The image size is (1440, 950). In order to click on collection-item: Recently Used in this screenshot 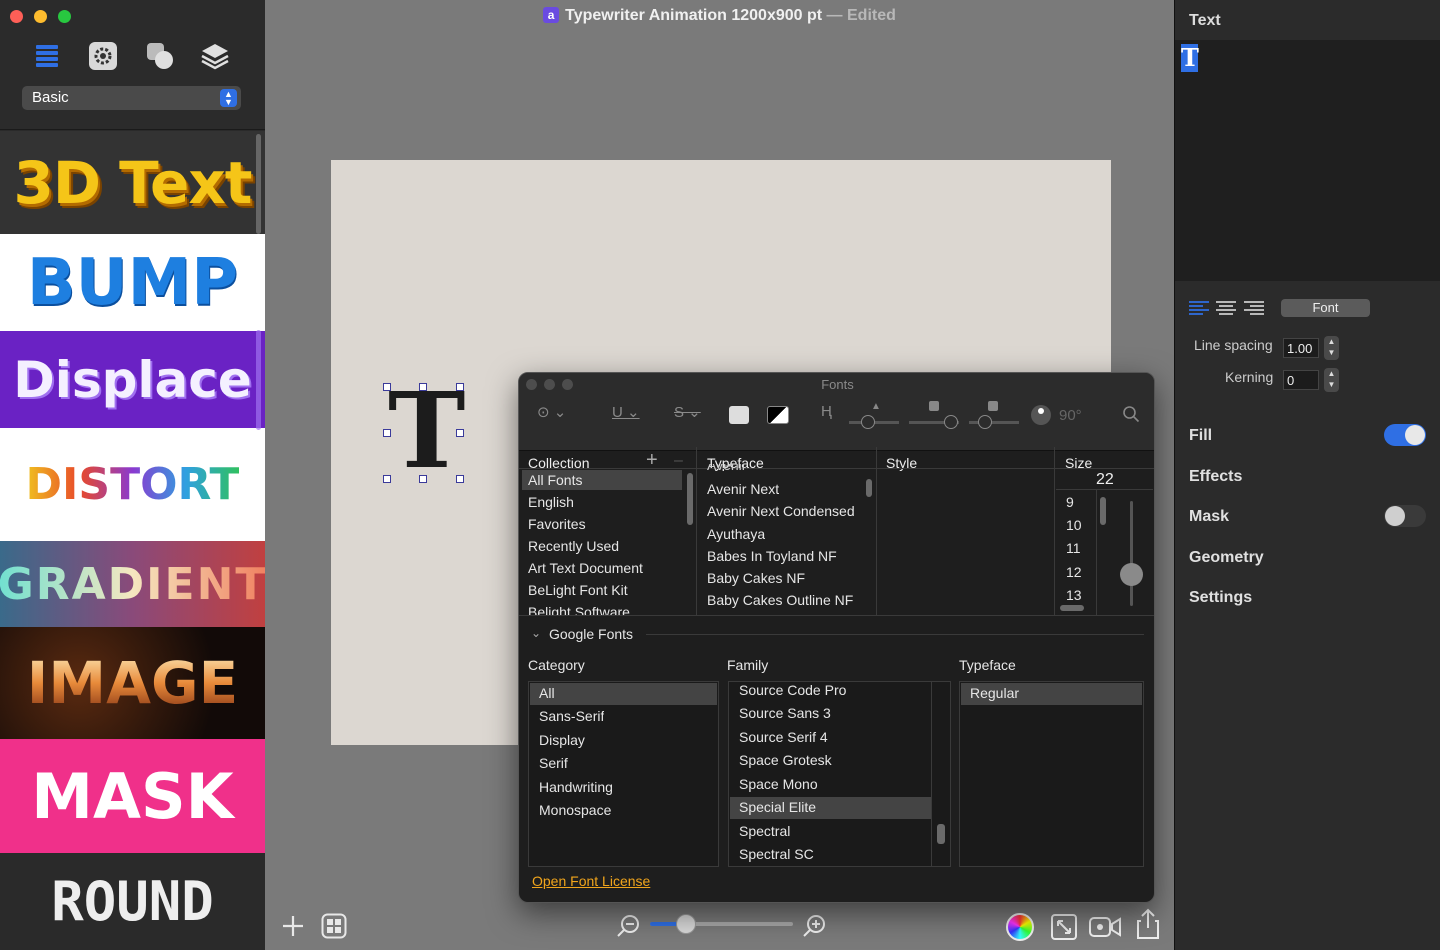, I will do `click(573, 546)`.